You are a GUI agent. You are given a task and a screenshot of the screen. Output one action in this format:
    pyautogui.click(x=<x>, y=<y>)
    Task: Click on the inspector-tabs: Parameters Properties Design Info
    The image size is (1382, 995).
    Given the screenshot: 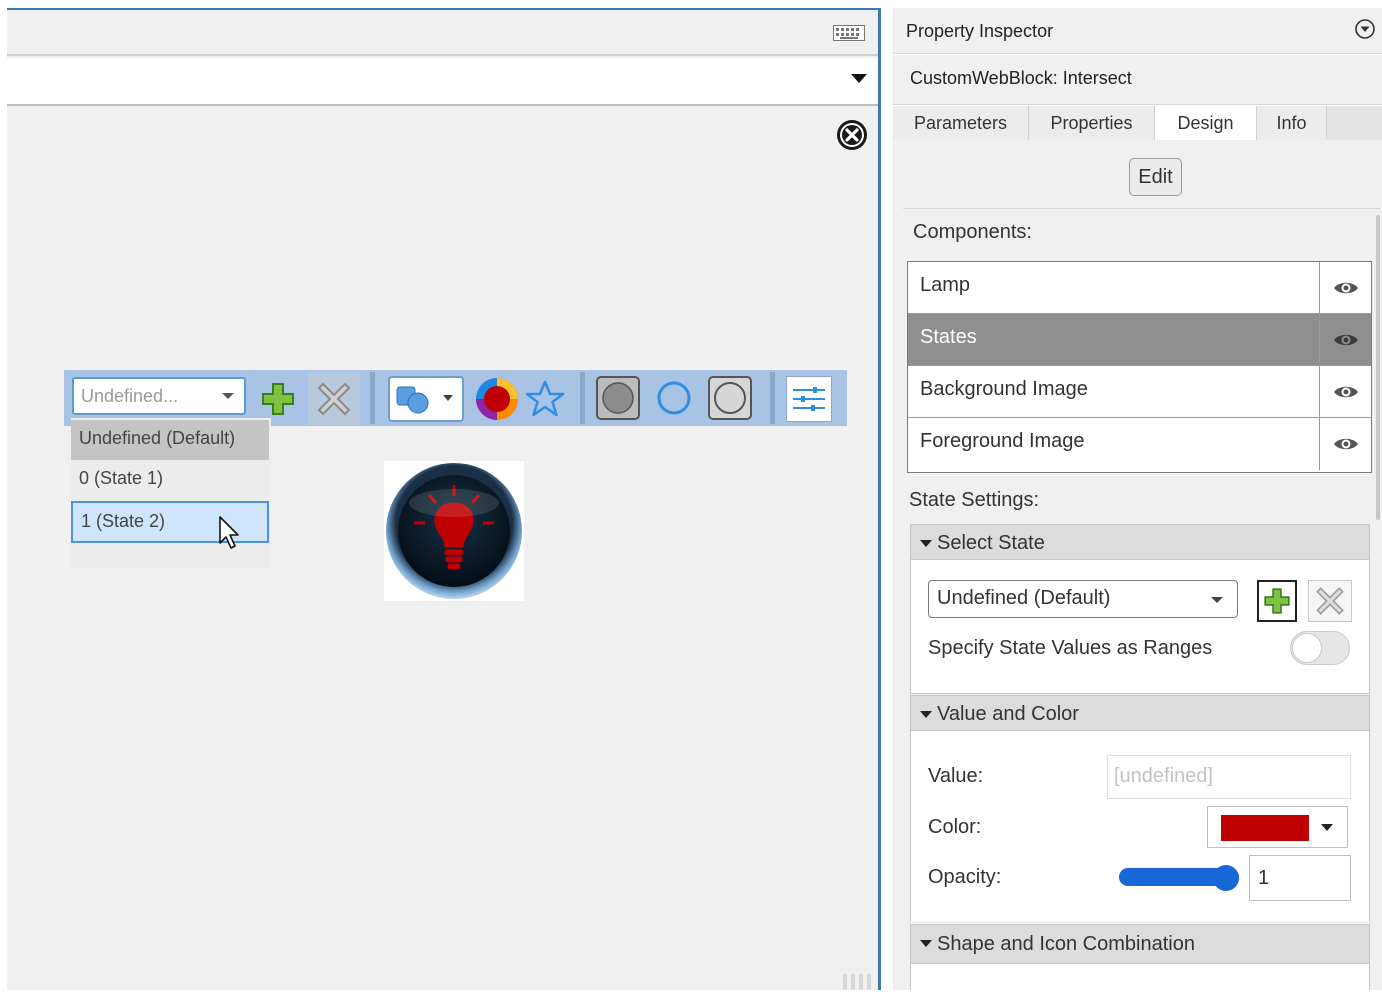 What is the action you would take?
    pyautogui.click(x=1137, y=123)
    